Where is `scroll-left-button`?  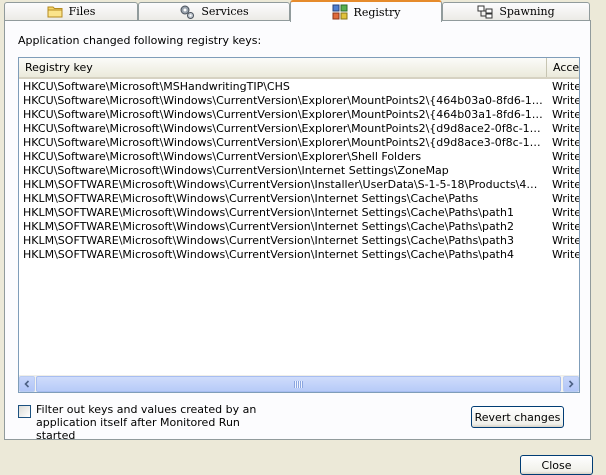
scroll-left-button is located at coordinates (27, 384).